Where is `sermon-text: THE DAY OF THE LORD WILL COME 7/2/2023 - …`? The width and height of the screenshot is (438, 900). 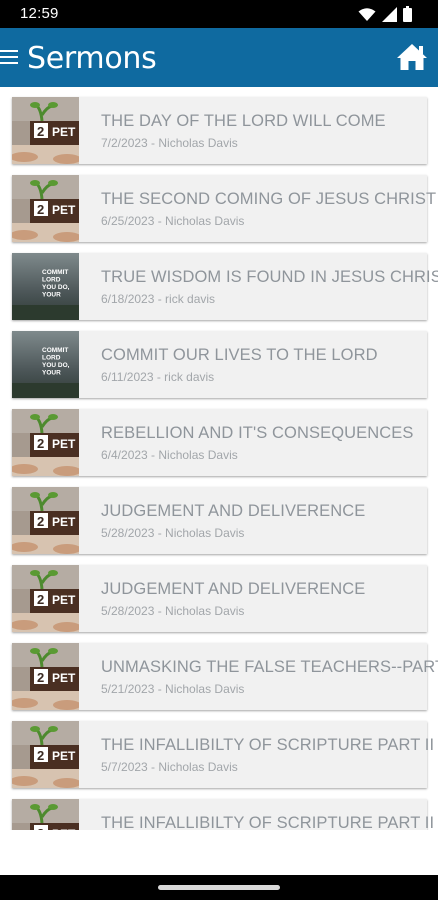
sermon-text: THE DAY OF THE LORD WILL COME 7/2/2023 - … is located at coordinates (261, 131).